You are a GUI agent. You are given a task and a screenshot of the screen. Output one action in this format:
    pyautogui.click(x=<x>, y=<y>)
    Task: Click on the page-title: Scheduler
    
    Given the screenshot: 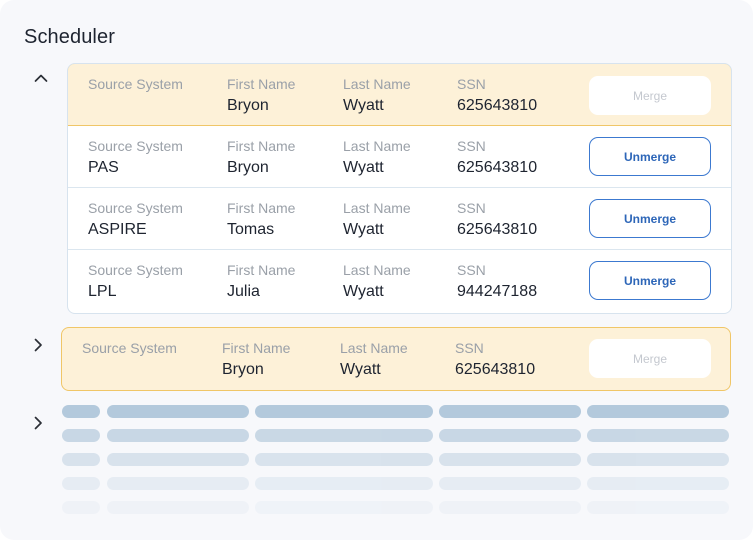 What is the action you would take?
    pyautogui.click(x=69, y=37)
    